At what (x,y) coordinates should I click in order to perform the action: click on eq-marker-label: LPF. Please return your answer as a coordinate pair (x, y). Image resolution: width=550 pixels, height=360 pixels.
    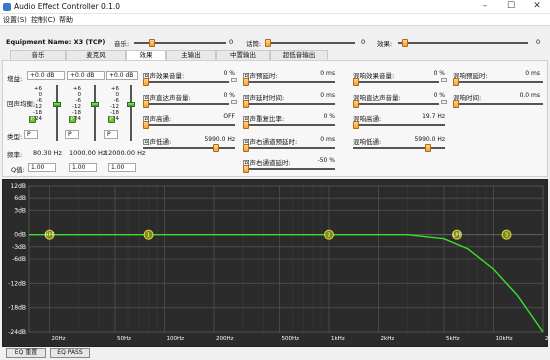
    Looking at the image, I should click on (457, 236).